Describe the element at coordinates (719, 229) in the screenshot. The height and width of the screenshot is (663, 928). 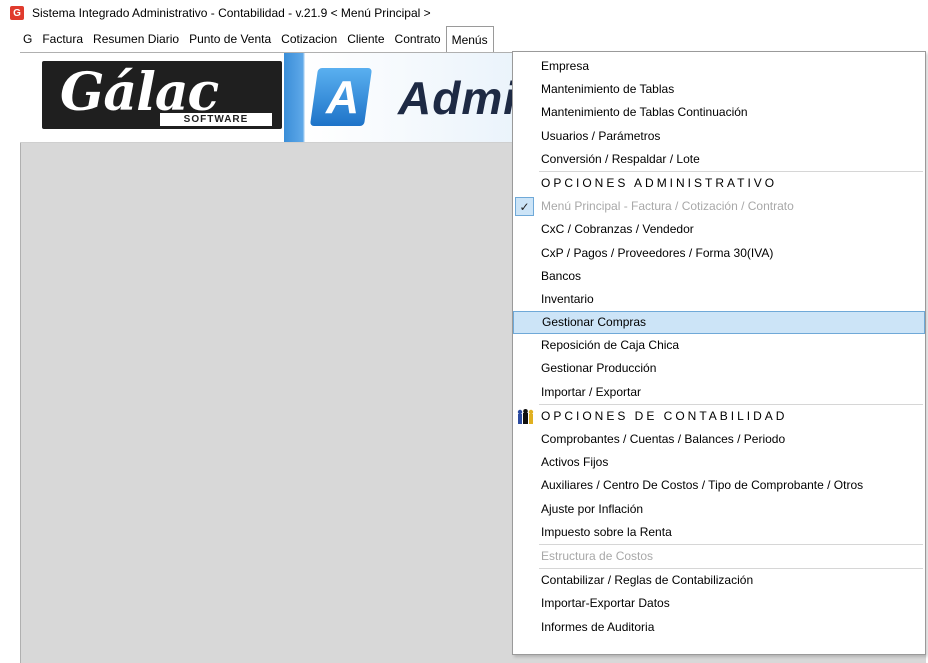
I see `menu-item-cxc-cobranzas-vendedor: CxC / Cobranzas / Vendedor` at that location.